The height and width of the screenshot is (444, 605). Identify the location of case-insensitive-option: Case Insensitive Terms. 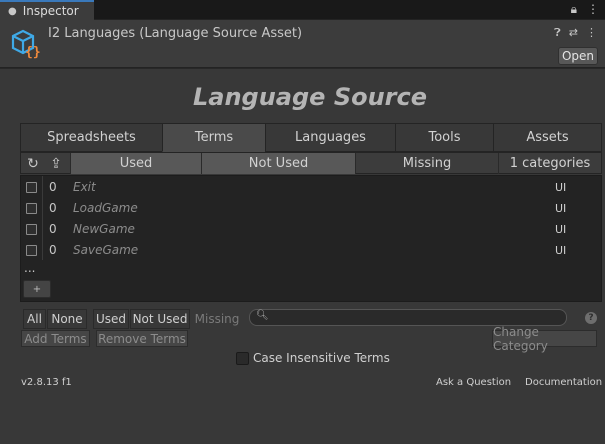
(313, 358).